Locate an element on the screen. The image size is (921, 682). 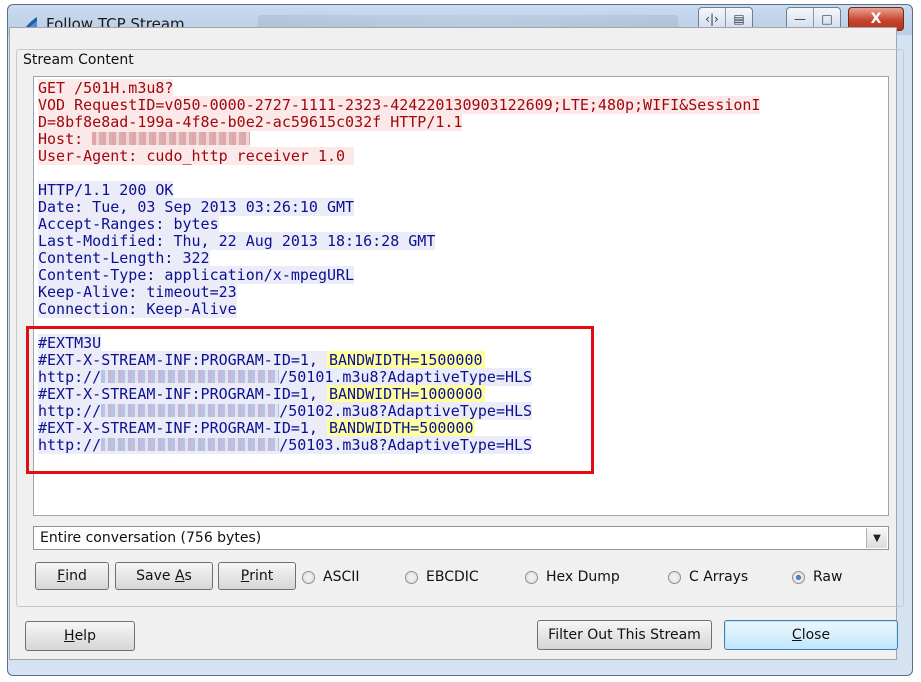
response-header-line: HTTP/1.1 200 OK is located at coordinates (463, 190).